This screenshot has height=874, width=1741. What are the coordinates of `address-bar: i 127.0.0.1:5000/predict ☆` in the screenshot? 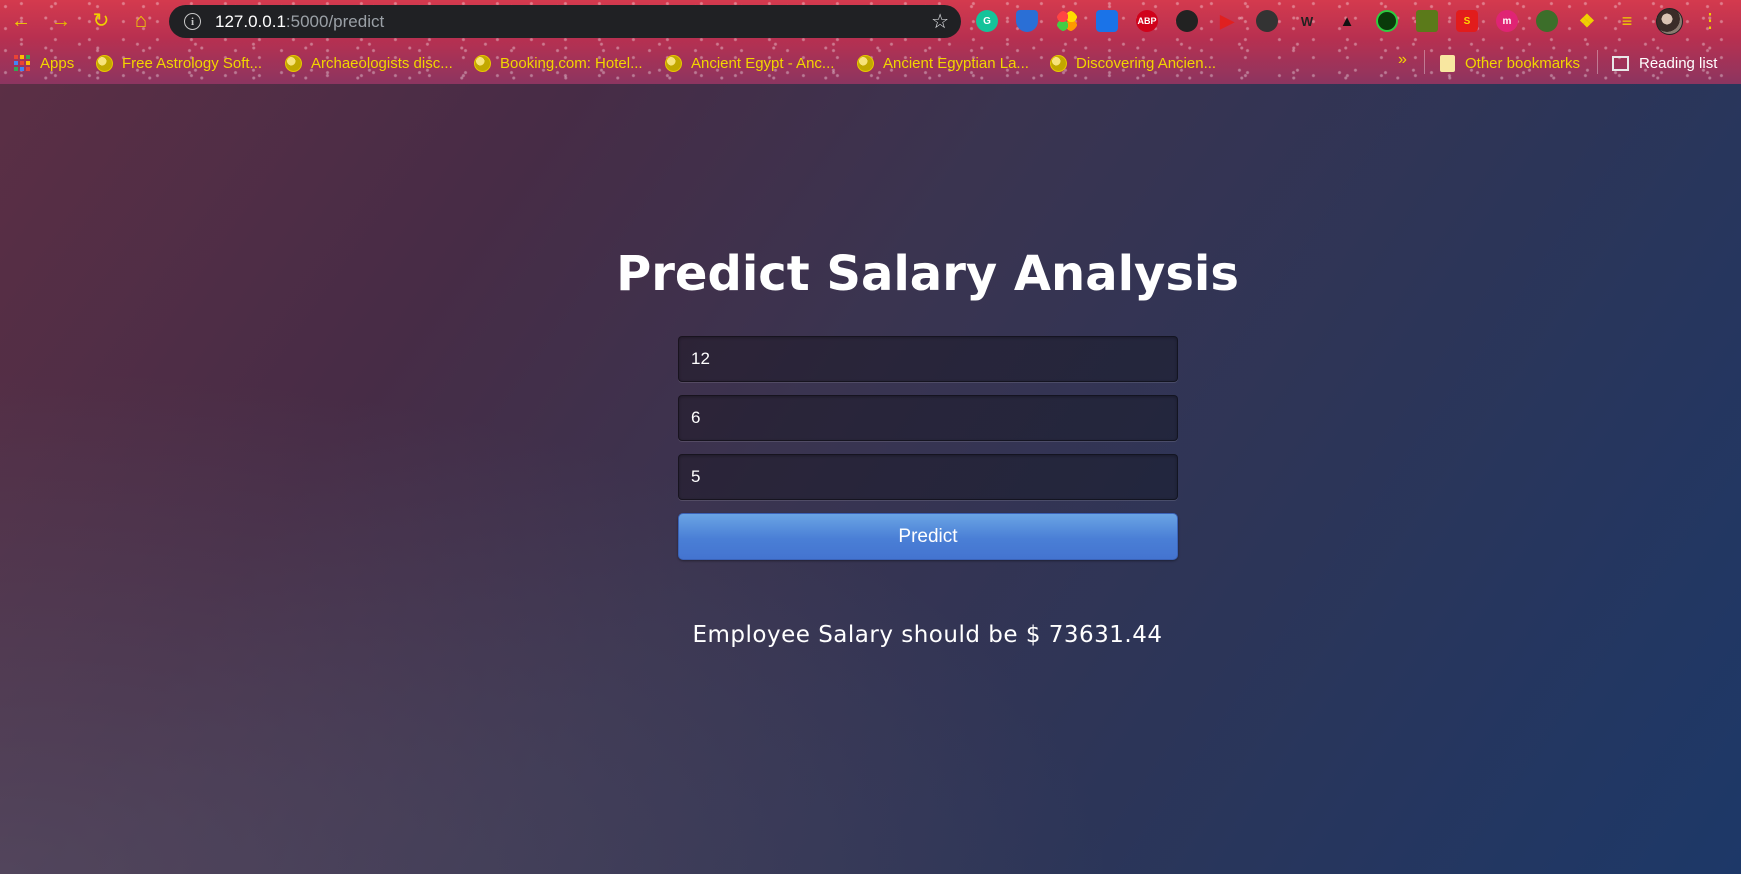 It's located at (565, 21).